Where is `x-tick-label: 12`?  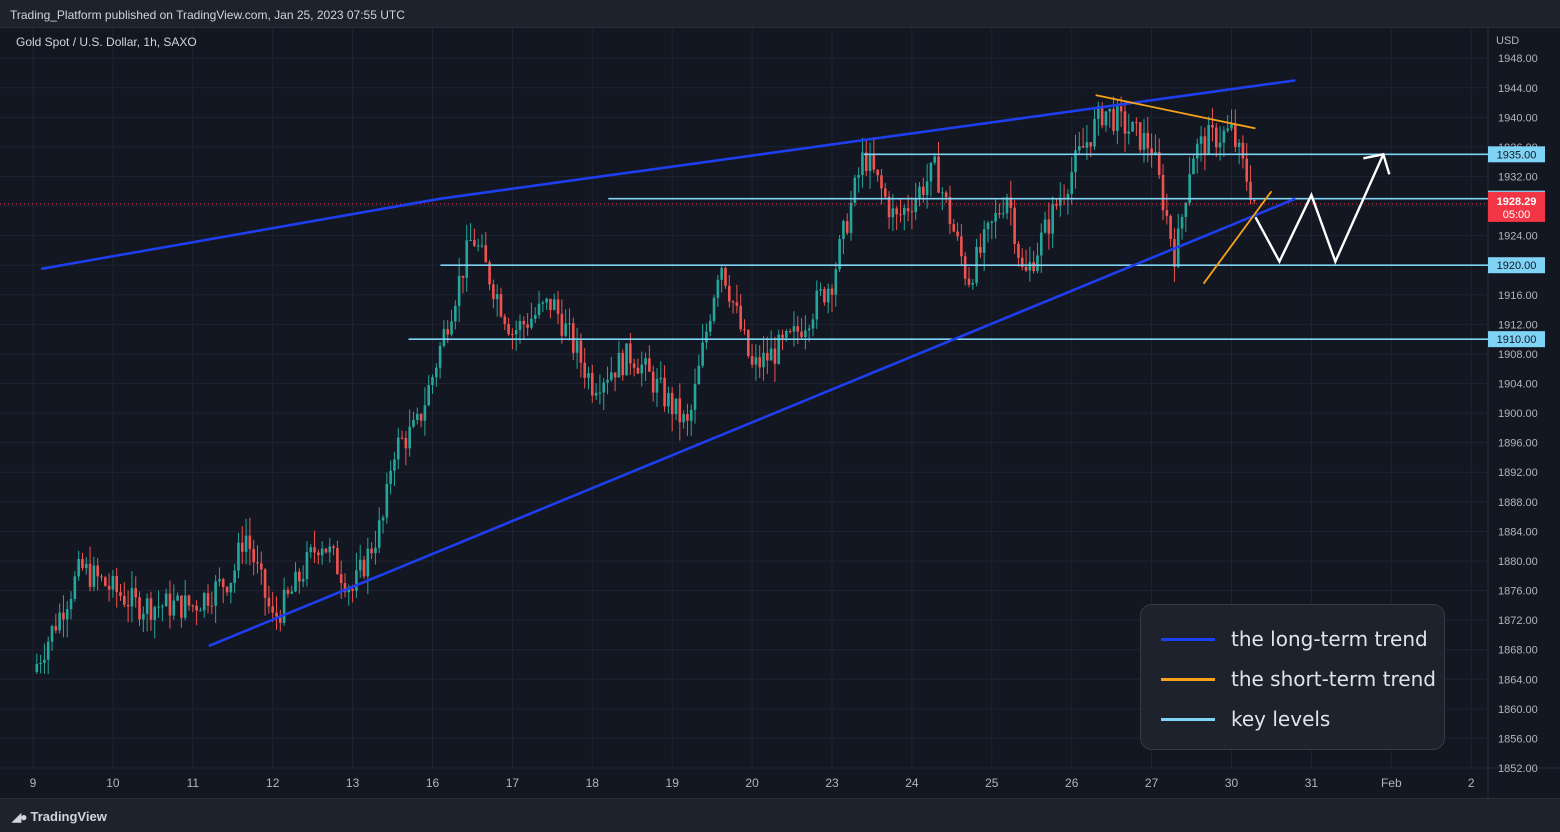
x-tick-label: 12 is located at coordinates (273, 783).